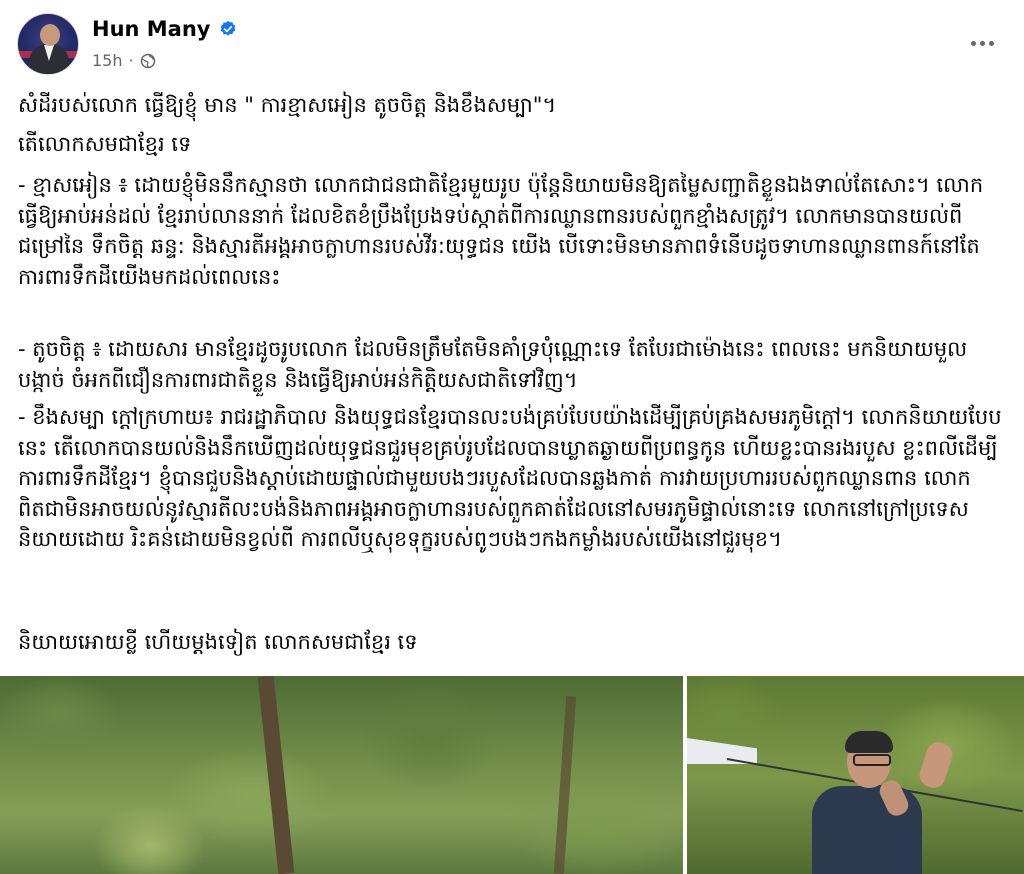  I want to click on post-paragraph: តើលោកសមជាខ្មែរ ទេ, so click(105, 144).